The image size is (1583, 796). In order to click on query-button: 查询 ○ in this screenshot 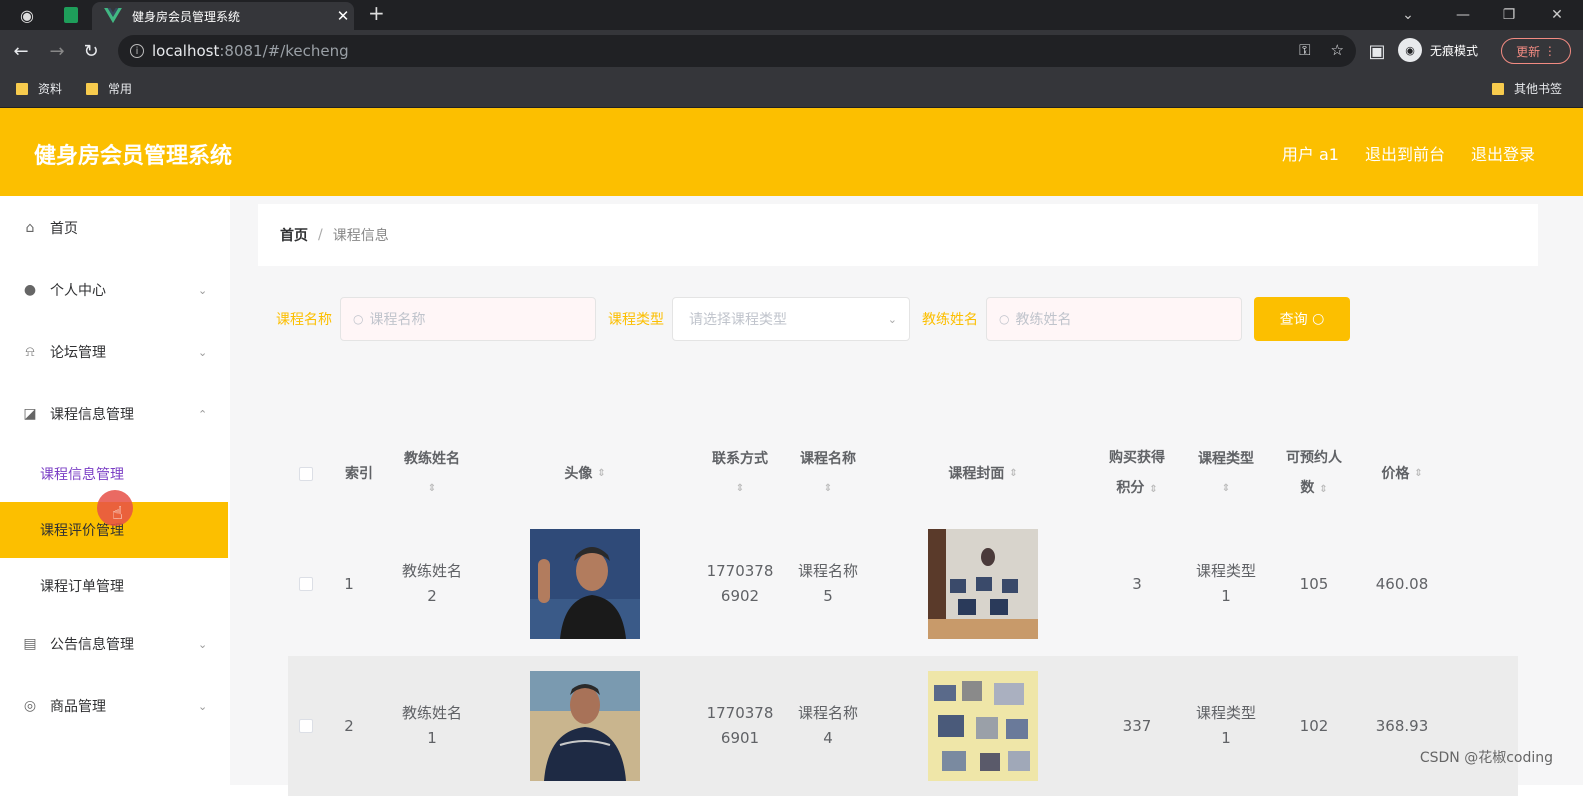, I will do `click(1302, 319)`.